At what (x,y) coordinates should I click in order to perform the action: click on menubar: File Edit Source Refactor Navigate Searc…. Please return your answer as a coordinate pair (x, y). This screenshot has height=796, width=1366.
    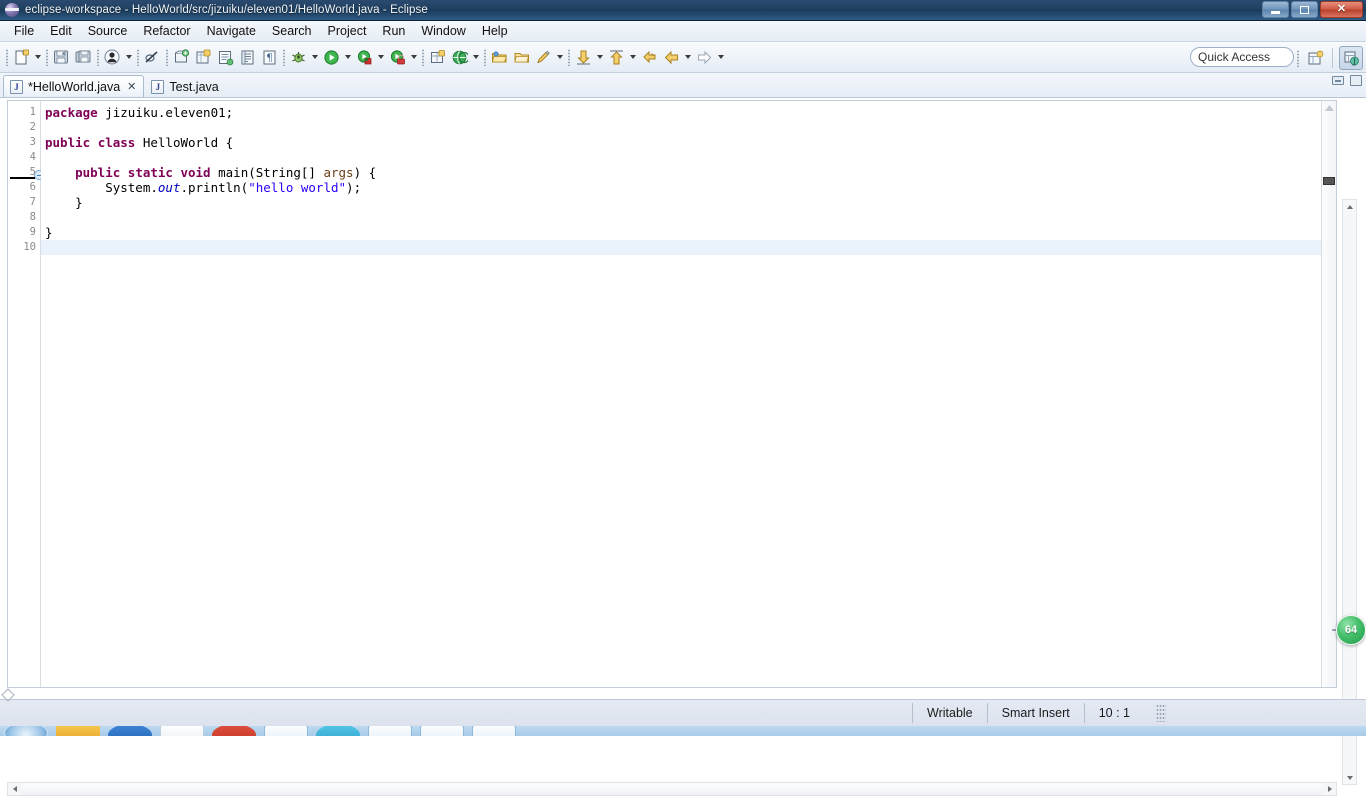
    Looking at the image, I should click on (683, 31).